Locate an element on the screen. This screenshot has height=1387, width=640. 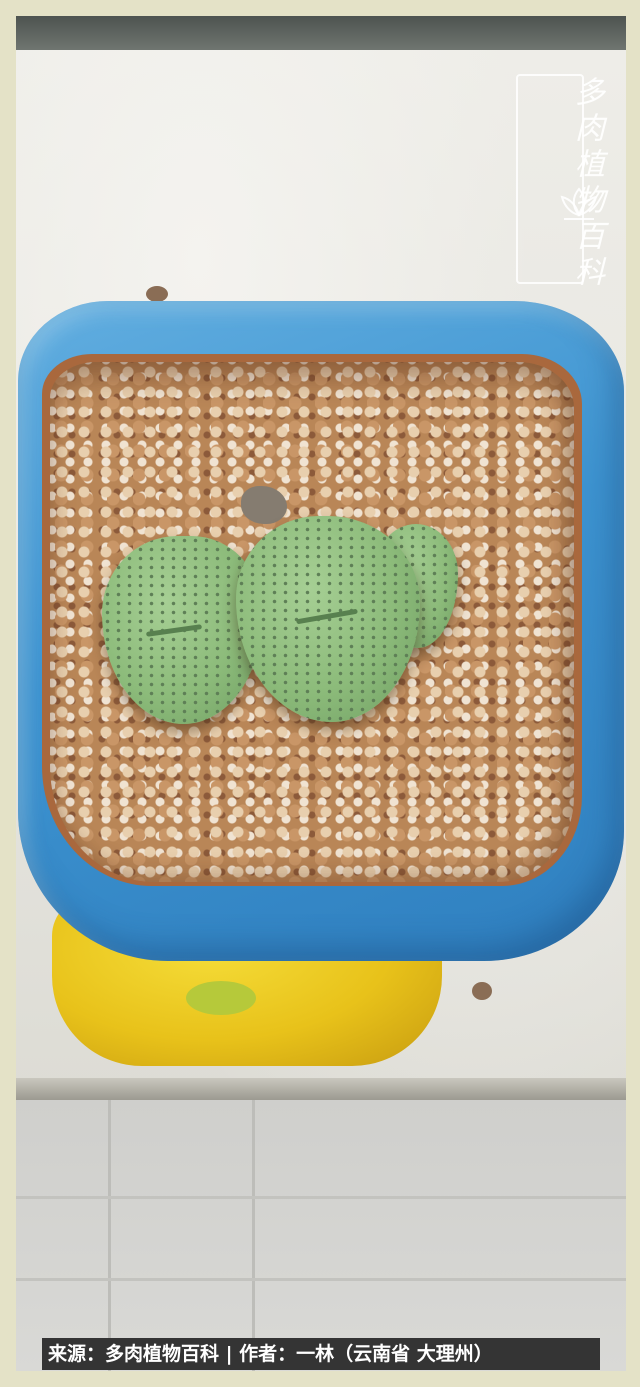
window-frame-shadow is located at coordinates (321, 33).